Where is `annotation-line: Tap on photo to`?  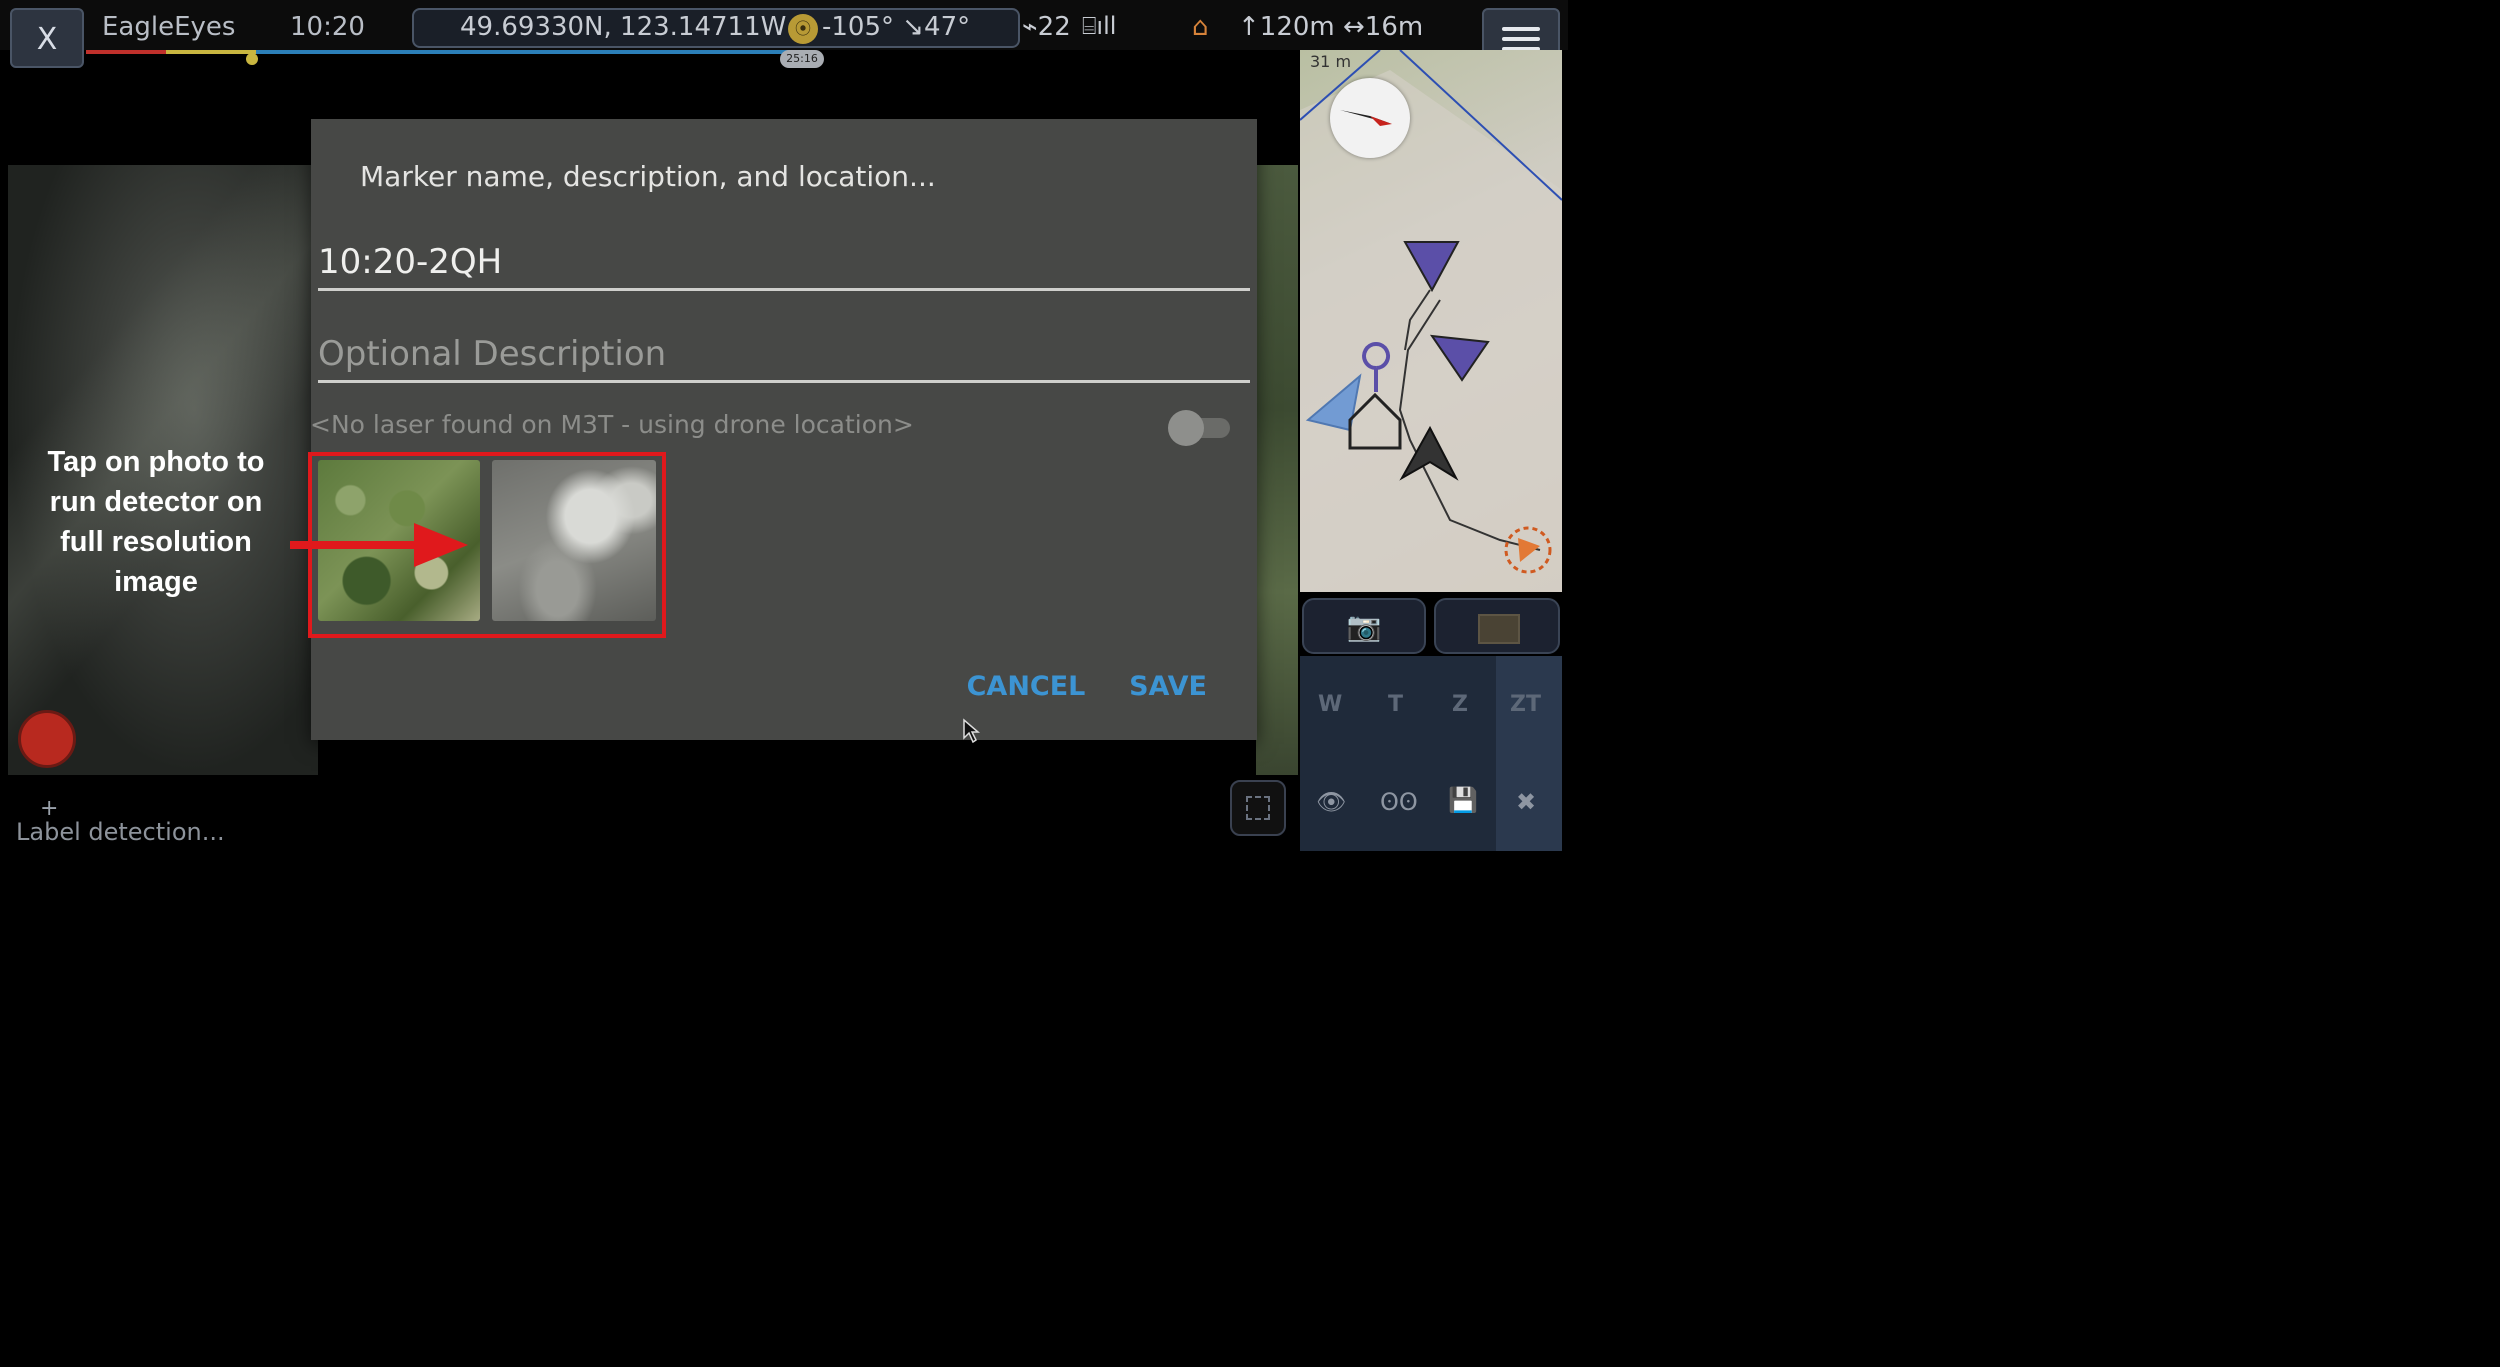 annotation-line: Tap on photo to is located at coordinates (156, 462).